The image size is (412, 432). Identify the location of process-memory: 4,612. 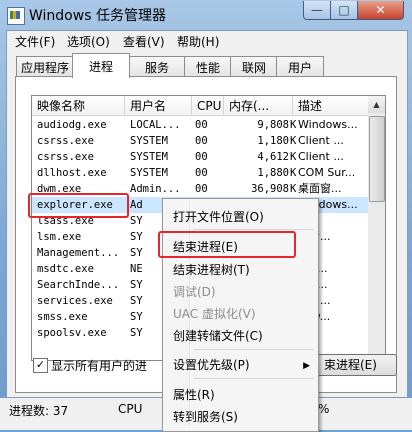
(273, 157).